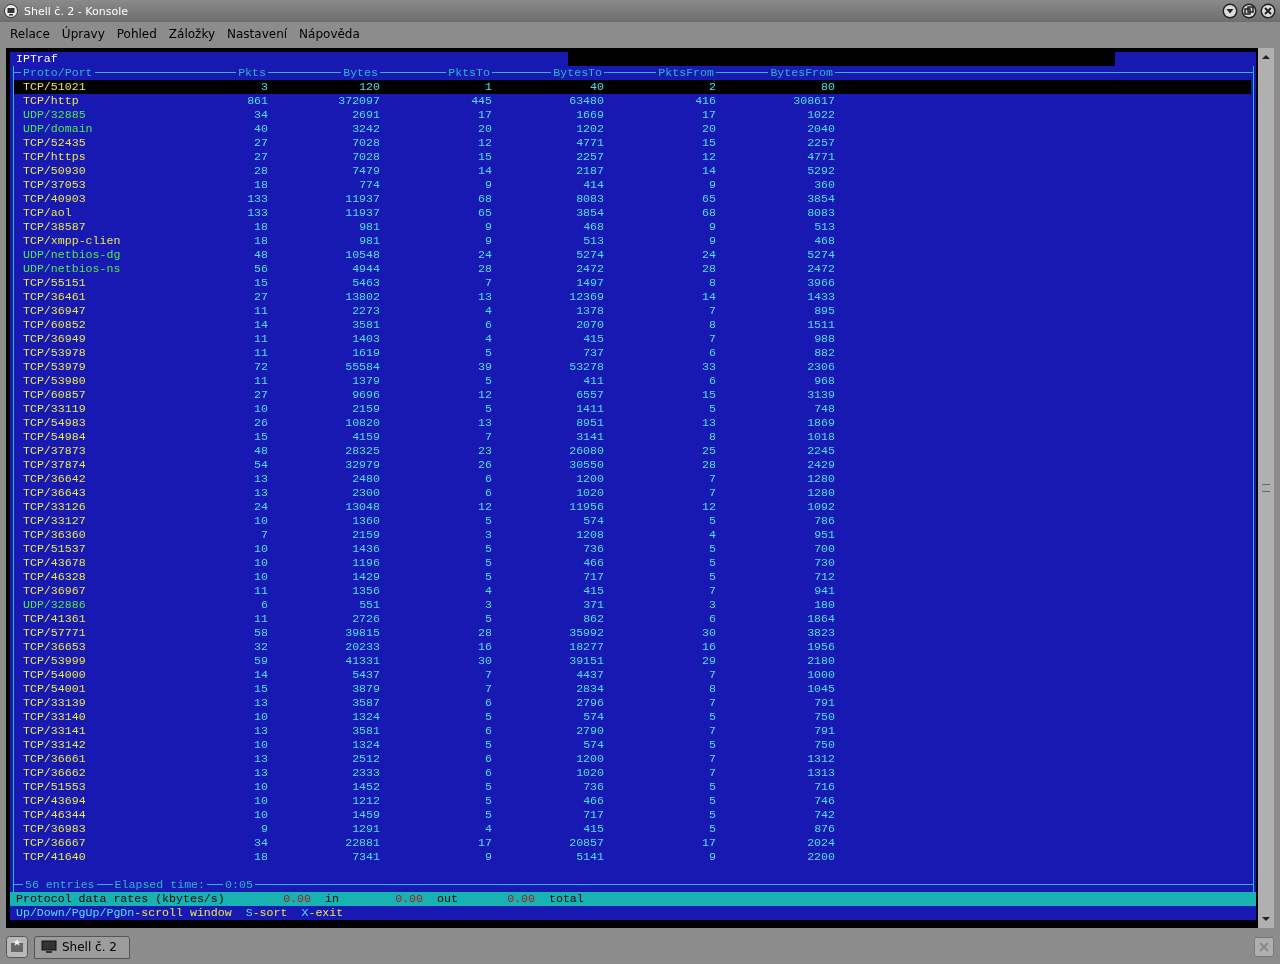 Image resolution: width=1280 pixels, height=964 pixels. Describe the element at coordinates (632, 255) in the screenshot. I see `table-row: UDP/netbios-dg 48 10548 24 5274 24 5274` at that location.